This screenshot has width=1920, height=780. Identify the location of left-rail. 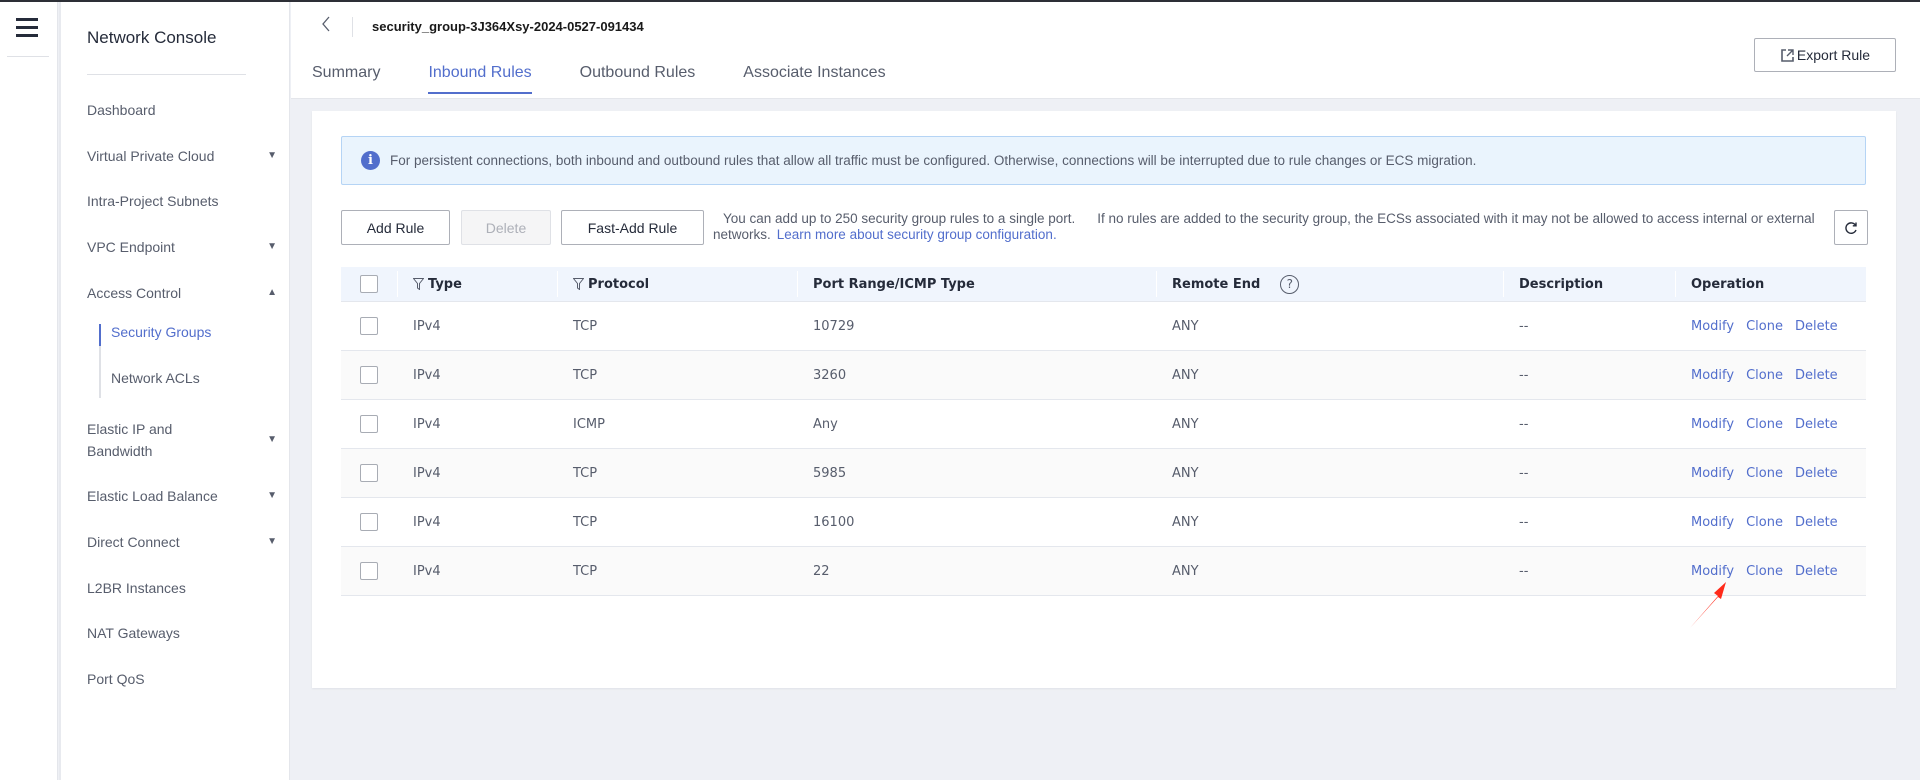
(29, 391).